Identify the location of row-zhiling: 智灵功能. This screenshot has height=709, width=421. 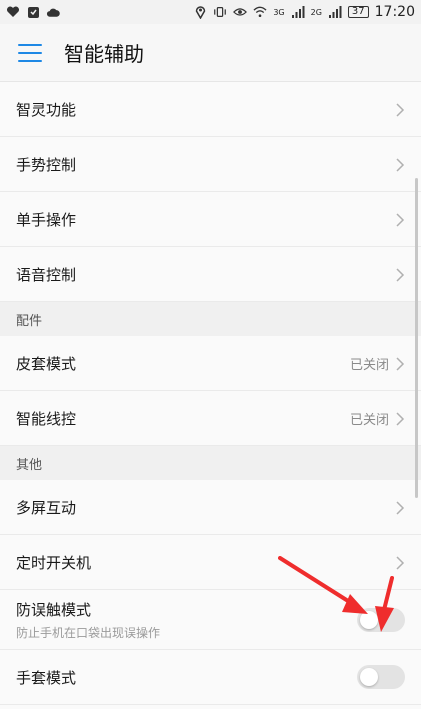
(210, 109).